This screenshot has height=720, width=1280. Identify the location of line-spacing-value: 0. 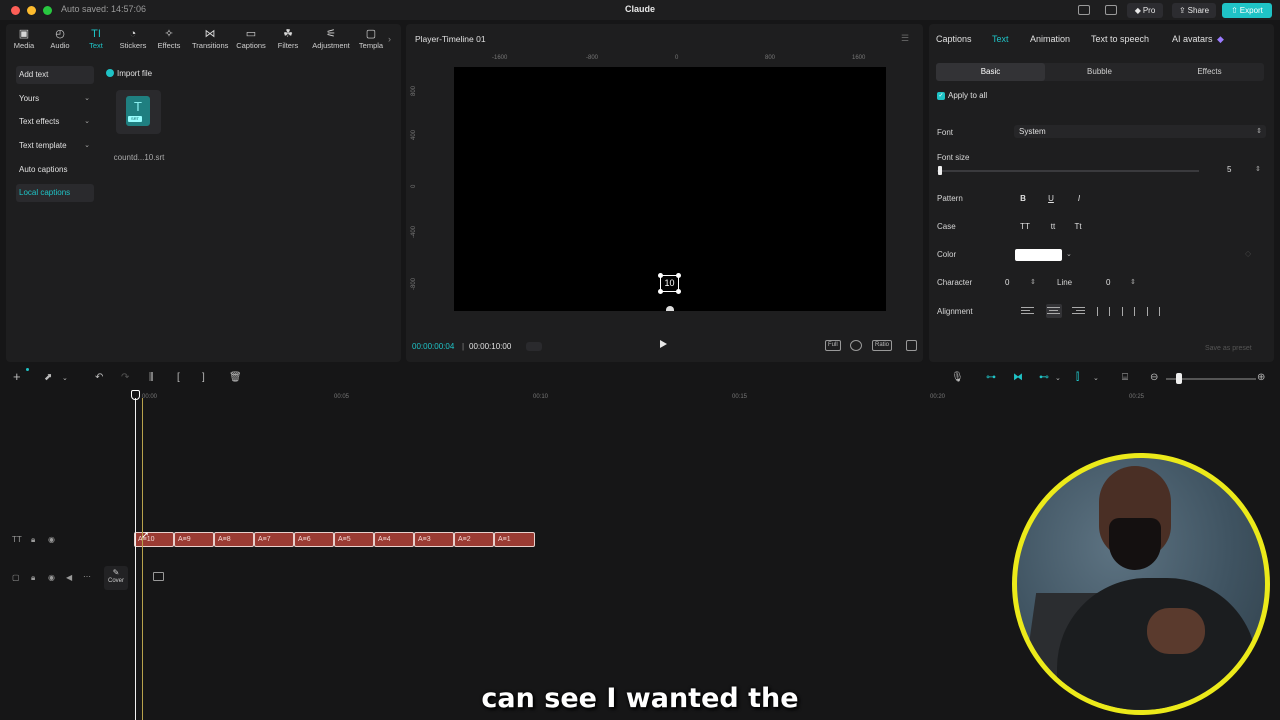
(1108, 282).